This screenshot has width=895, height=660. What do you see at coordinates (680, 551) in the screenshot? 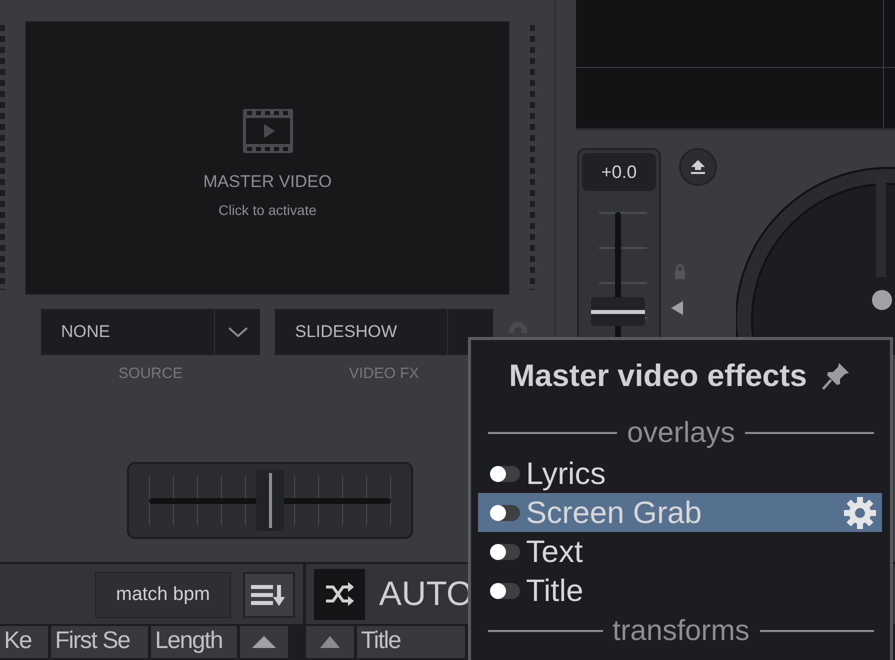
I see `effect-item: Text` at bounding box center [680, 551].